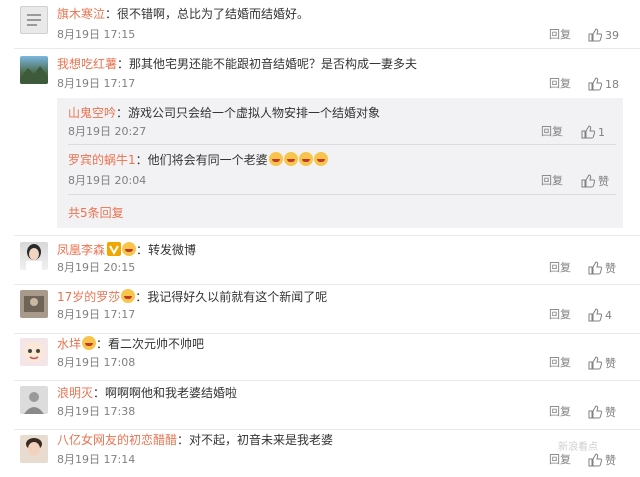 The image size is (640, 477). I want to click on comment-date: 8月19日 17:14, so click(96, 459).